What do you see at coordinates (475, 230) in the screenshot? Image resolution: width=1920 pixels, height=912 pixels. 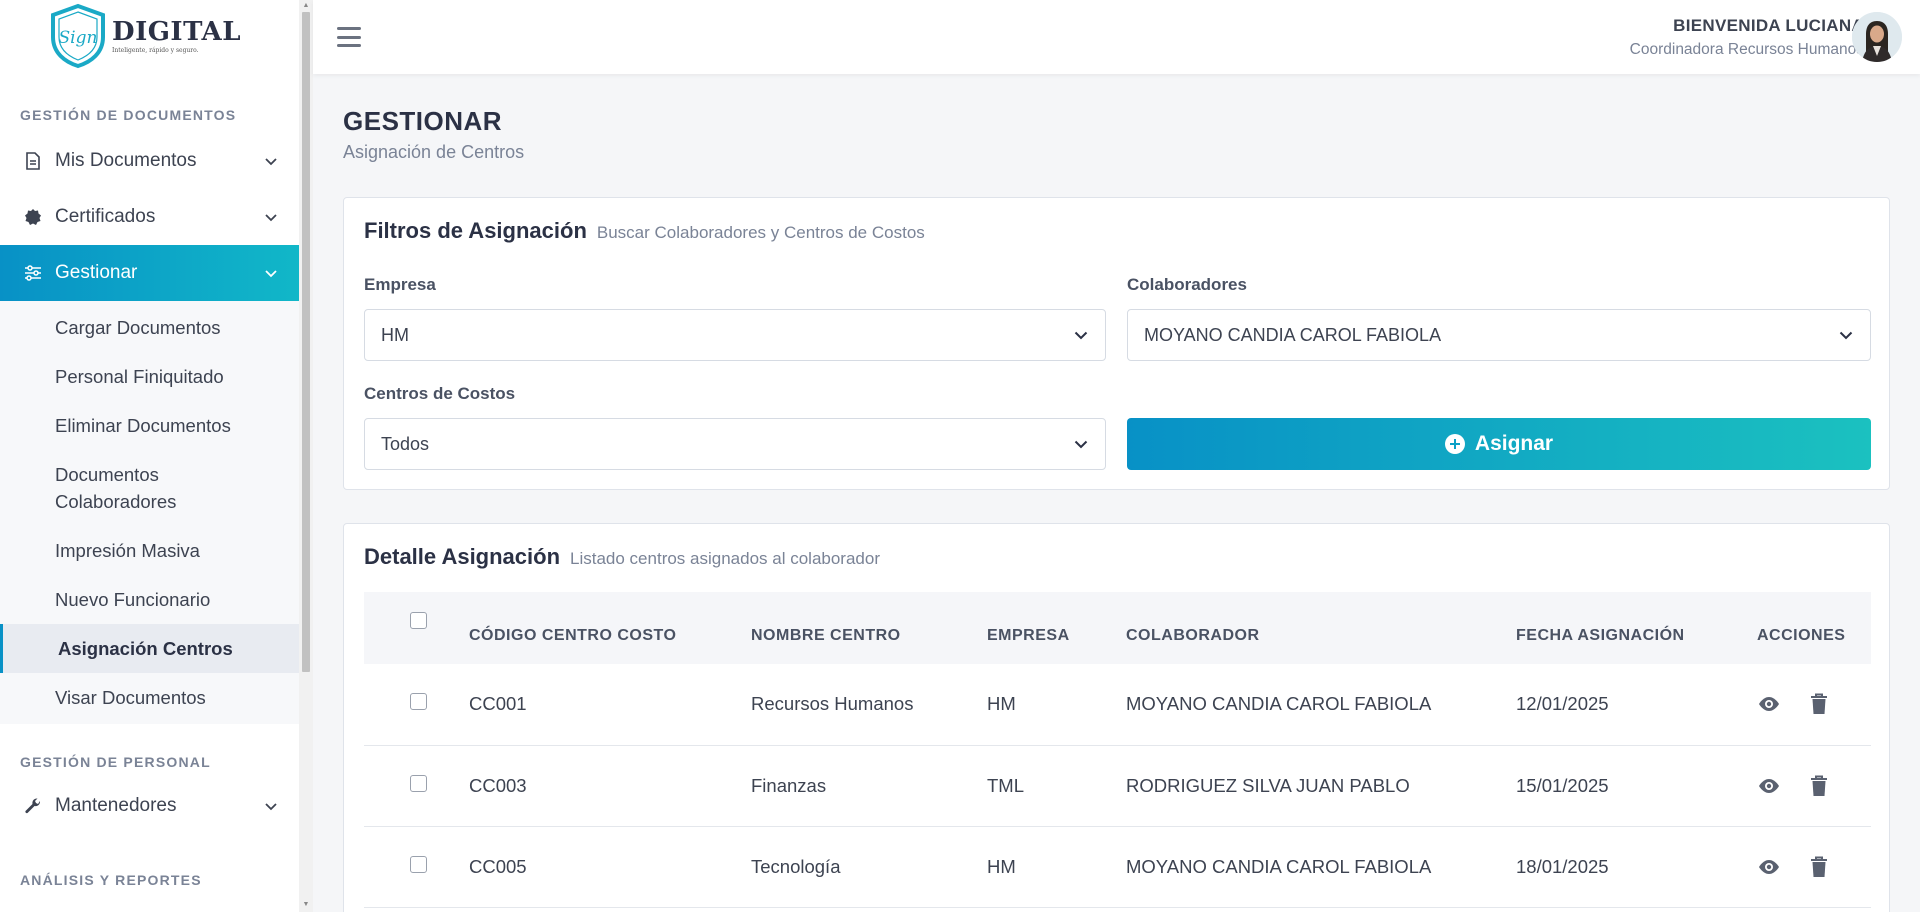 I see `filters-title: Filtros de Asignación` at bounding box center [475, 230].